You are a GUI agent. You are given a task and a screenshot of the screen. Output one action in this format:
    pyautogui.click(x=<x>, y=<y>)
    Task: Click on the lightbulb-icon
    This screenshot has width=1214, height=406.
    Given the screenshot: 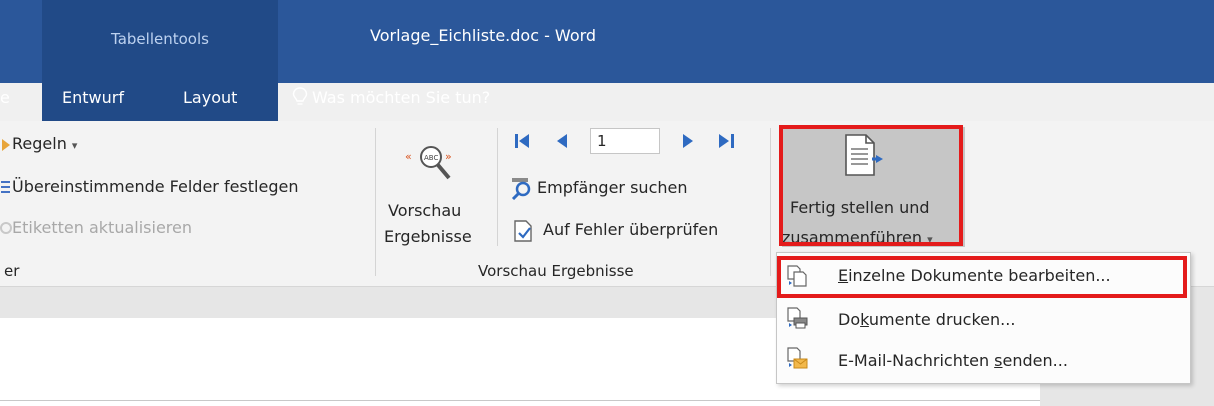 What is the action you would take?
    pyautogui.click(x=300, y=97)
    